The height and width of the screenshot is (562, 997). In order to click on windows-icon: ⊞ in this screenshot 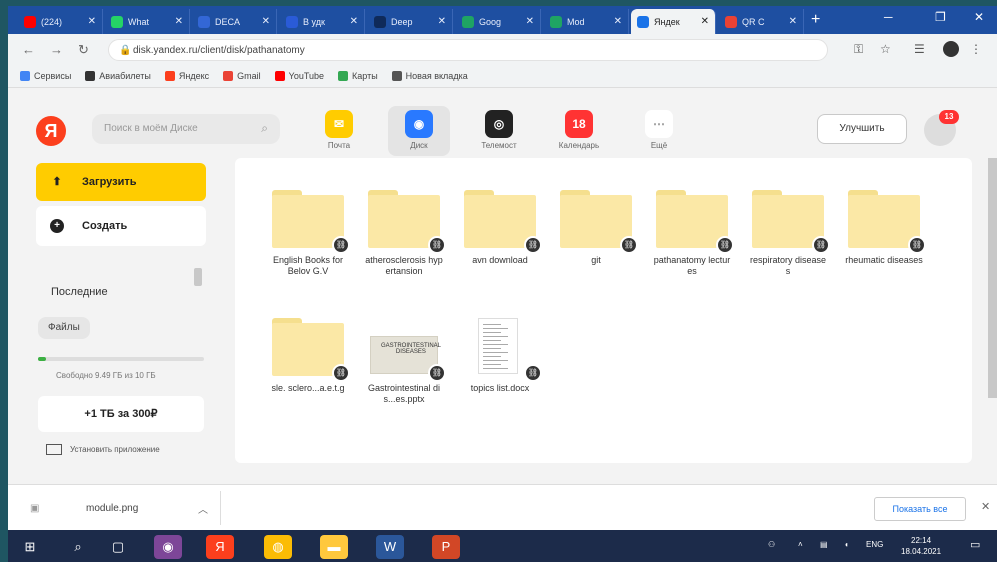, I will do `click(30, 547)`.